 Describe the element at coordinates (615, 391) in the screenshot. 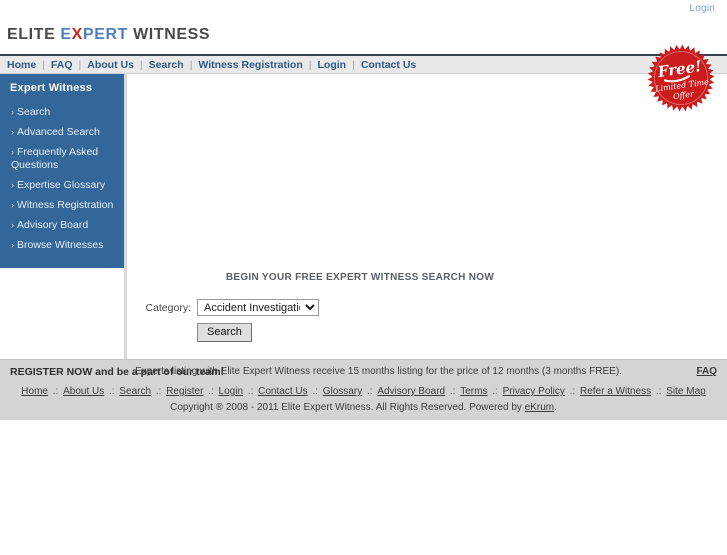

I see `footer-link-refer-a-witness: Refer a Witness` at that location.